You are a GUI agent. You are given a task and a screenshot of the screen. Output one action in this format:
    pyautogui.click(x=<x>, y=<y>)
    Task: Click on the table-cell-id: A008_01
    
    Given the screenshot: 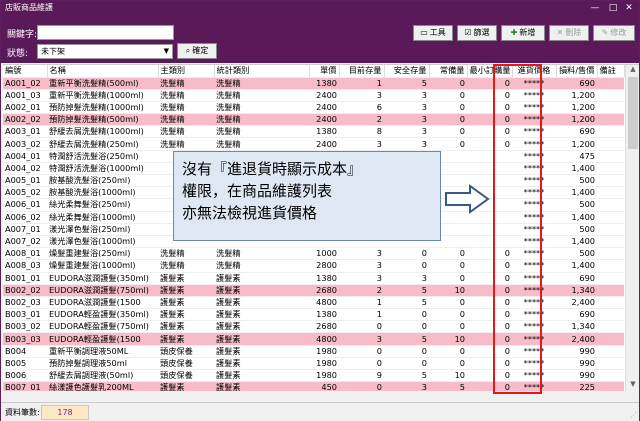 What is the action you would take?
    pyautogui.click(x=25, y=254)
    